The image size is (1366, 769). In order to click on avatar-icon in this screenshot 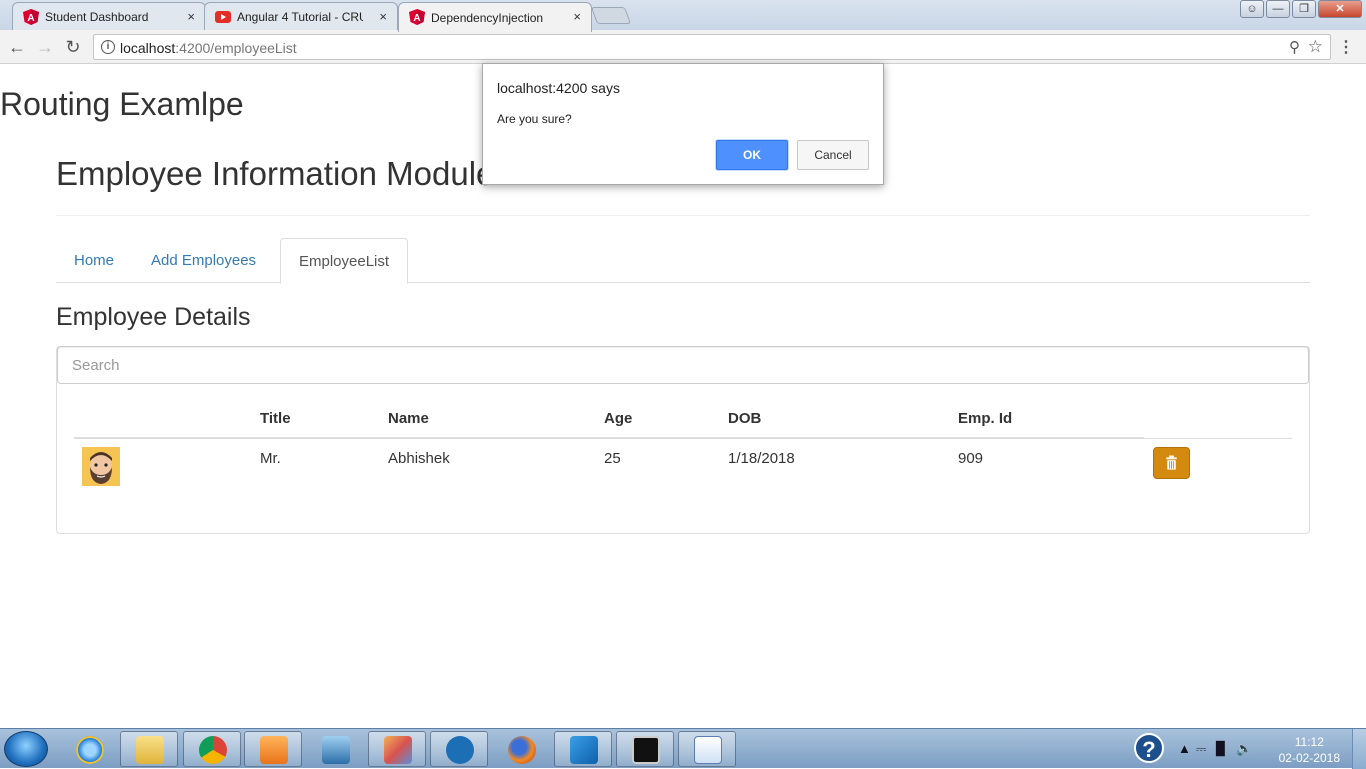, I will do `click(101, 466)`.